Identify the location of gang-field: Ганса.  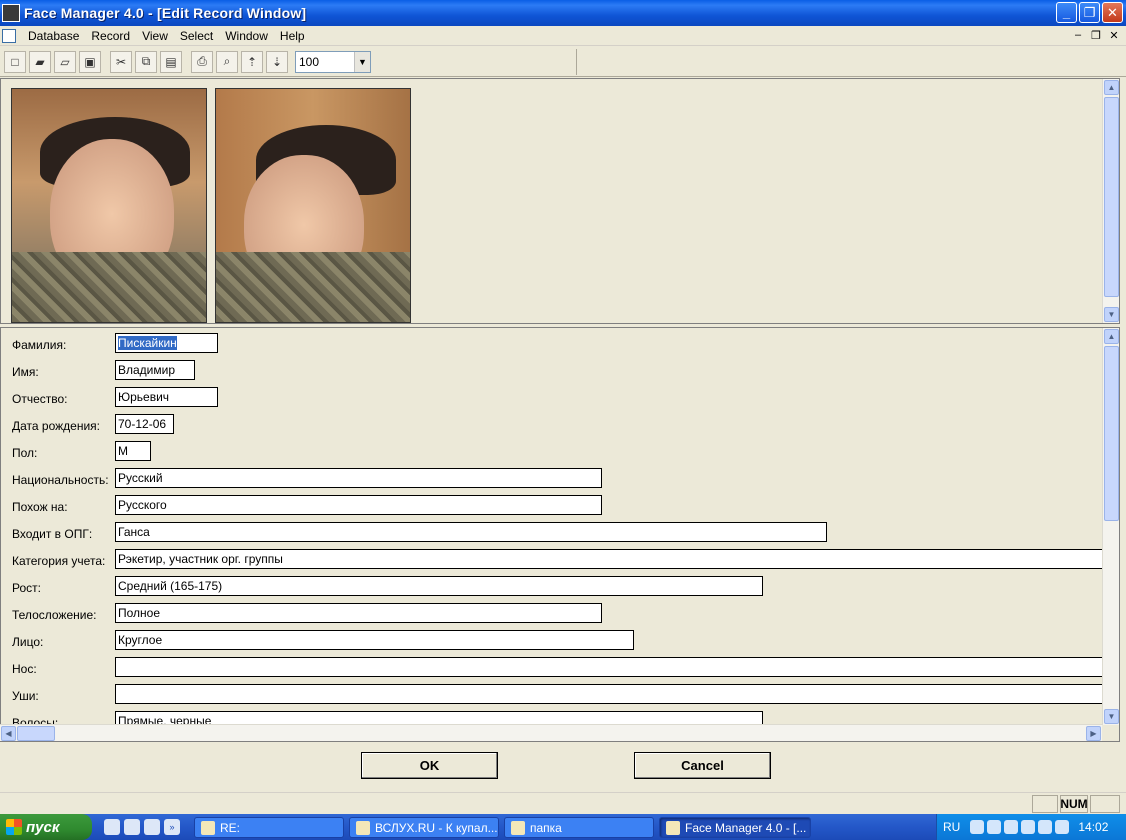
(471, 532).